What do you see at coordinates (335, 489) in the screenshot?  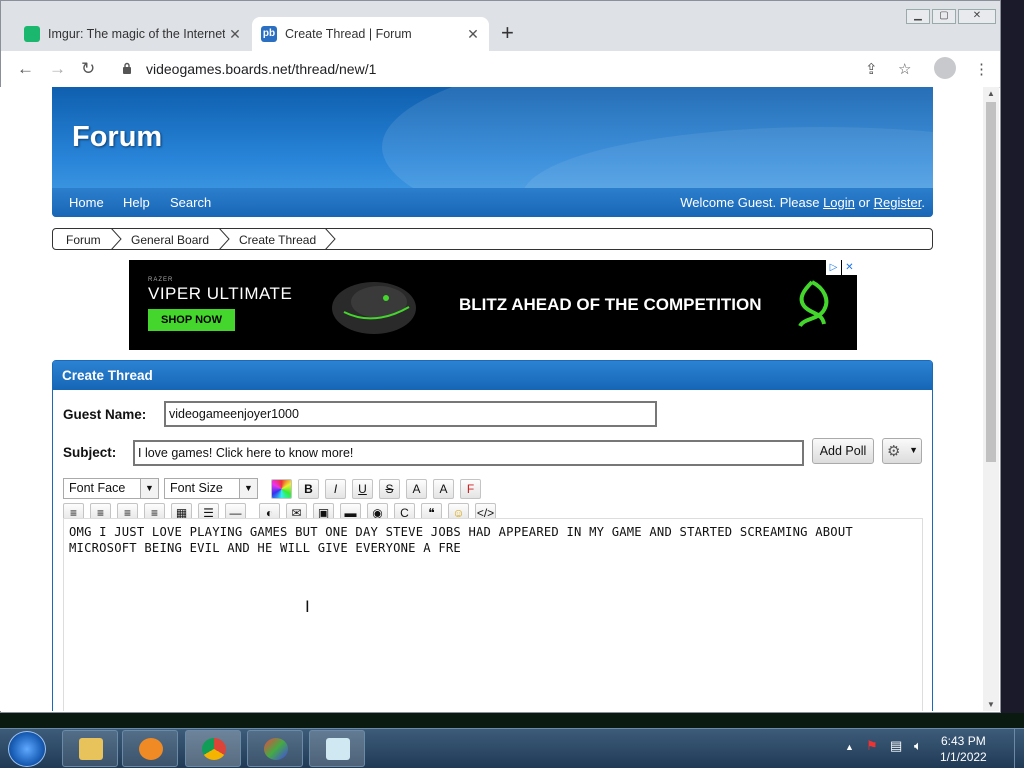 I see `italic-icon: I` at bounding box center [335, 489].